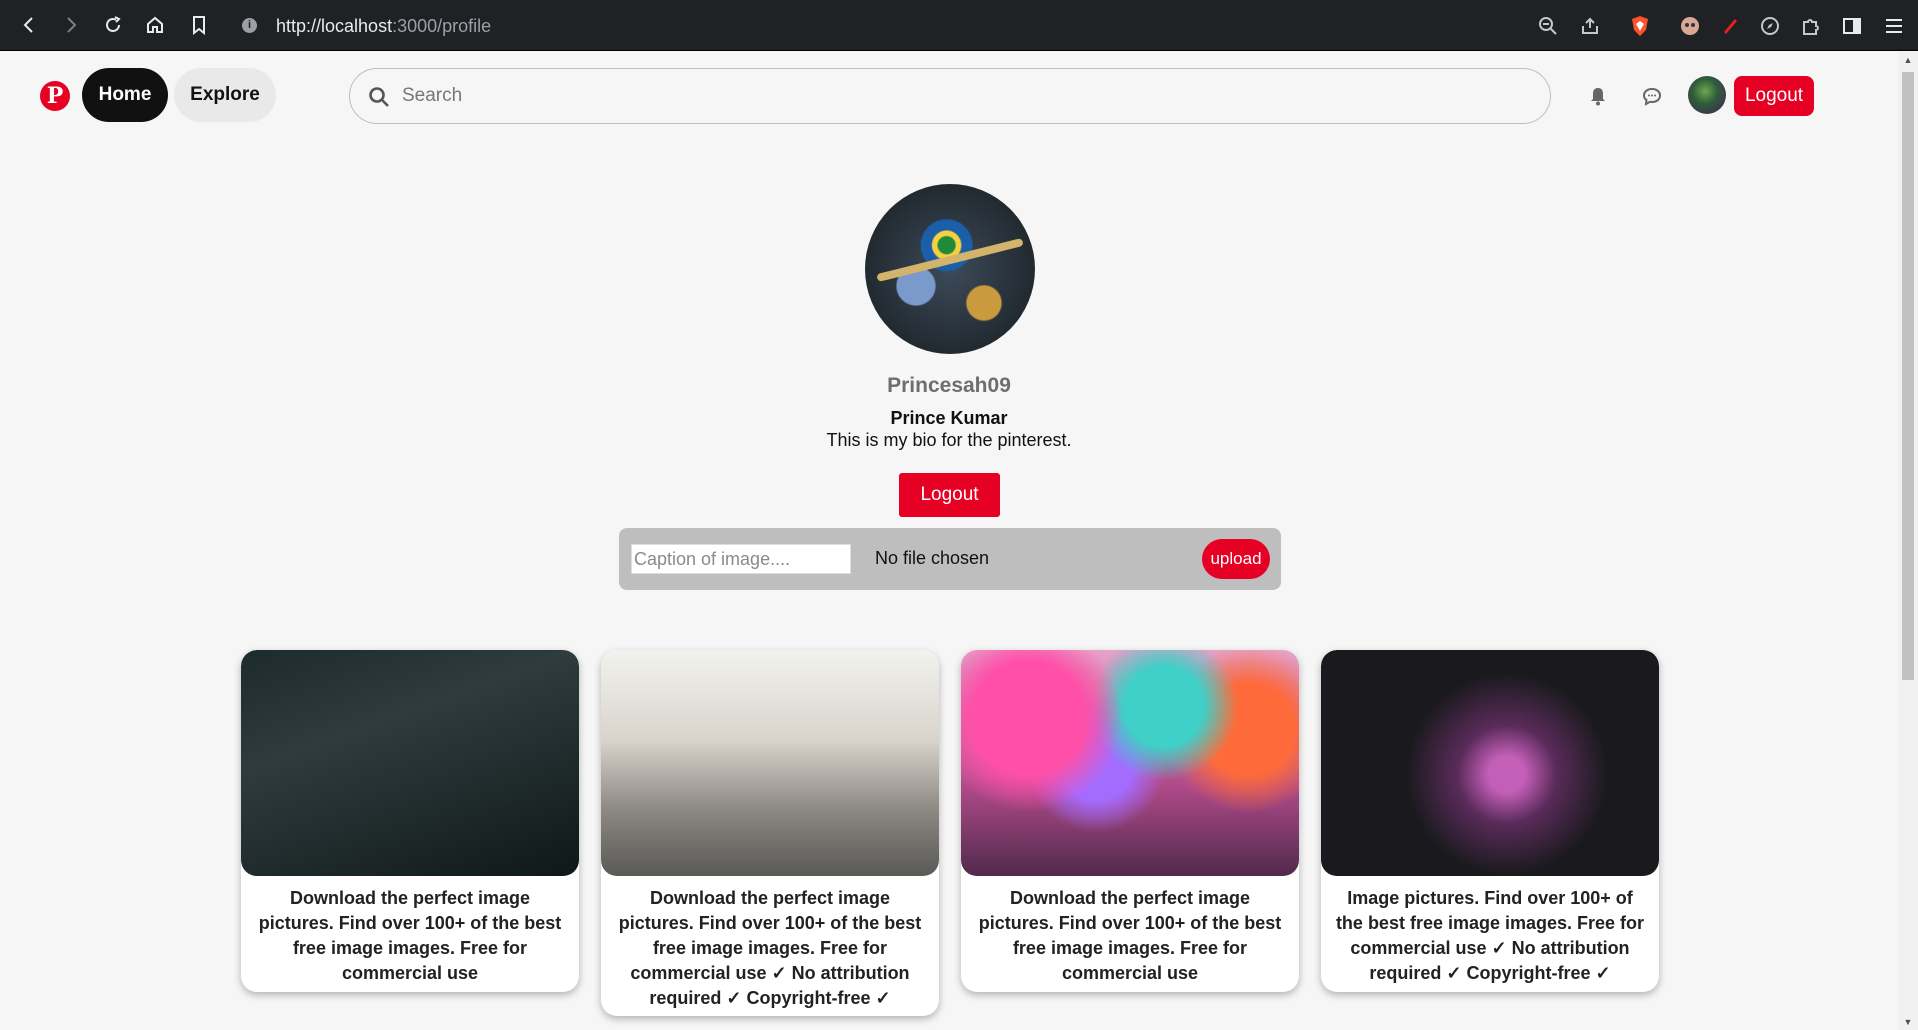 The image size is (1918, 1030). Describe the element at coordinates (1548, 26) in the screenshot. I see `zoom-icon` at that location.